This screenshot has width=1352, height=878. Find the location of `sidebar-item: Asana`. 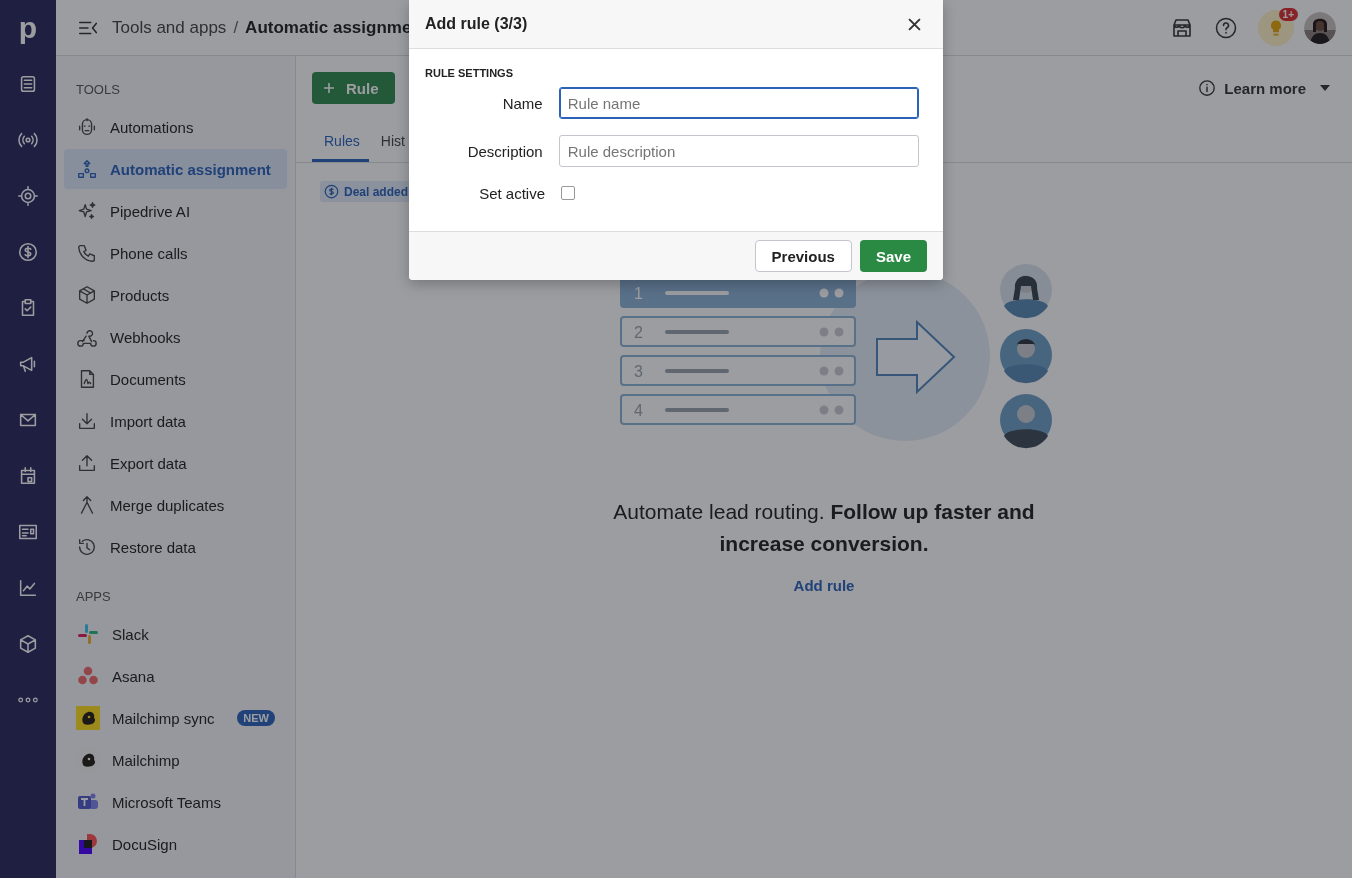

sidebar-item: Asana is located at coordinates (175, 676).